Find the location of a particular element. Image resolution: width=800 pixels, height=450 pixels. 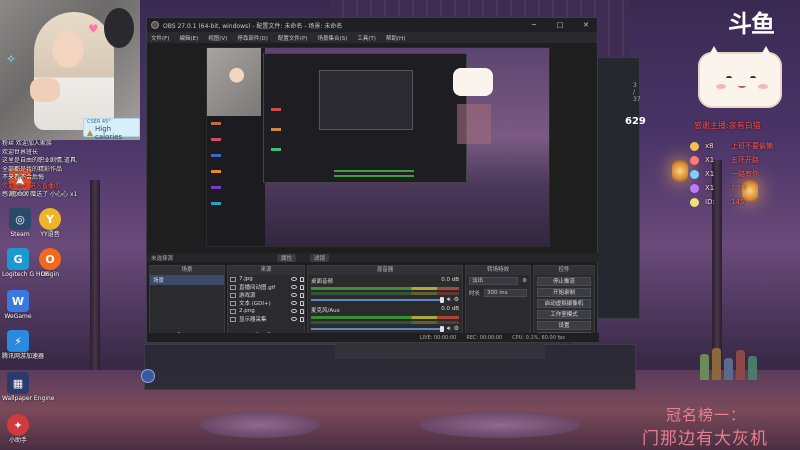

desktop-icon-9: ✦ 小助手 is located at coordinates (18, 429).